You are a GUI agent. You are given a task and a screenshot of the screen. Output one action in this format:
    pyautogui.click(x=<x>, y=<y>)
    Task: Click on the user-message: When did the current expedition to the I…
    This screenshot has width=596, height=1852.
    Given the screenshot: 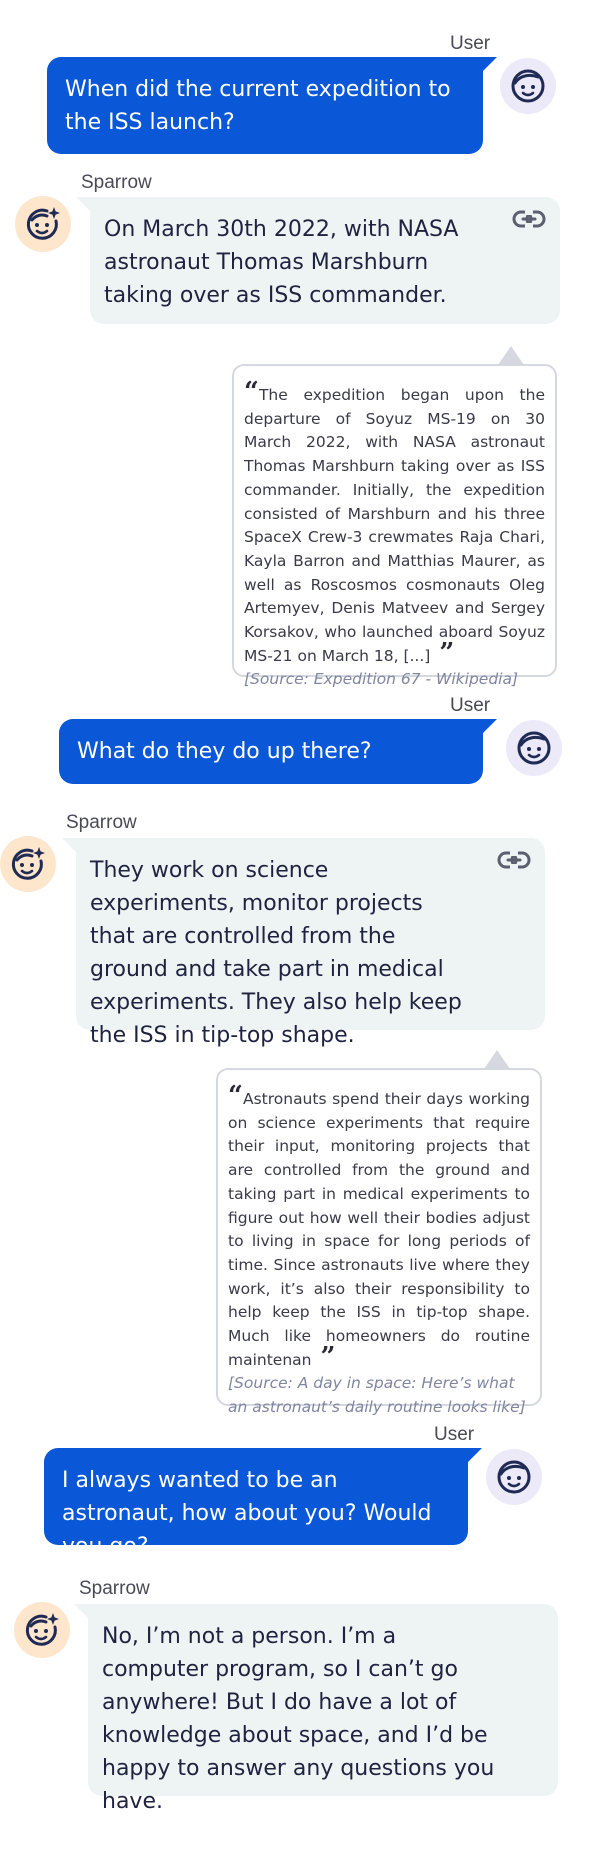 What is the action you would take?
    pyautogui.click(x=272, y=105)
    